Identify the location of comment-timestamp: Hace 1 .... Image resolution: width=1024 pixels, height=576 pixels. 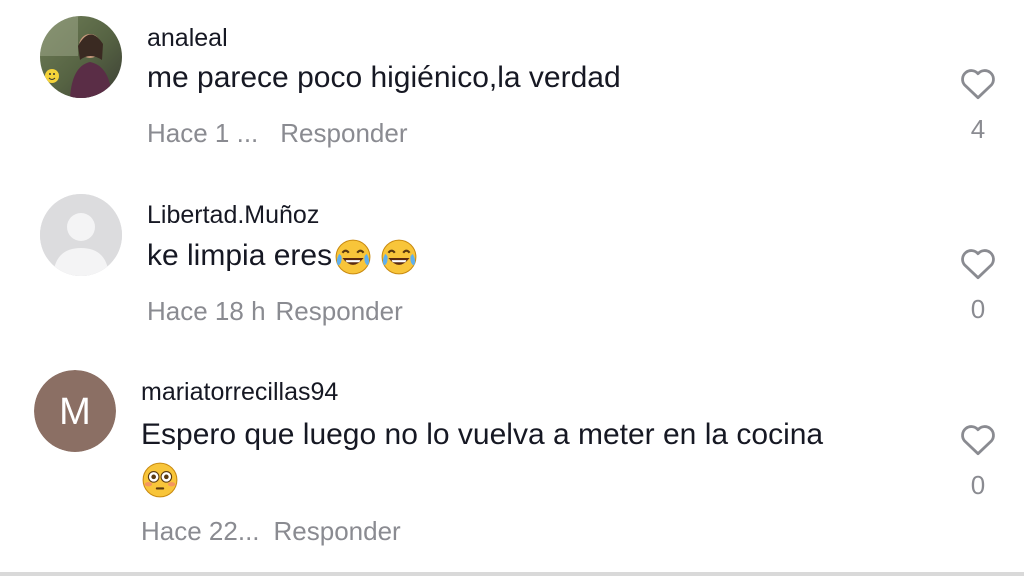
(203, 133).